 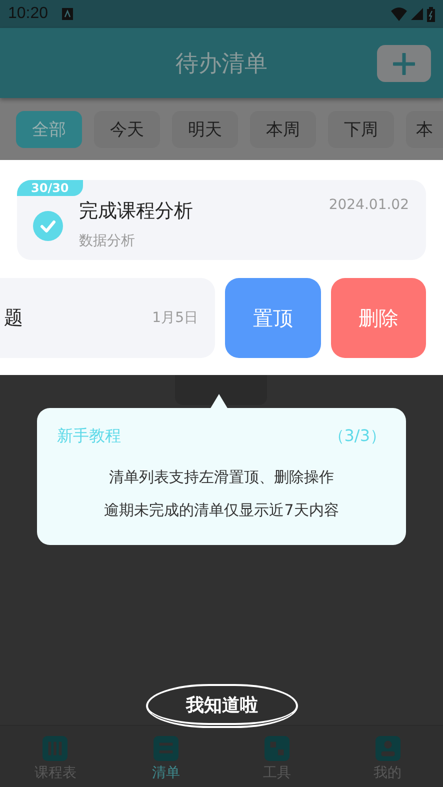 I want to click on tutorial-text: 逾期未完成的清单仅显示近7天内容, so click(x=221, y=510).